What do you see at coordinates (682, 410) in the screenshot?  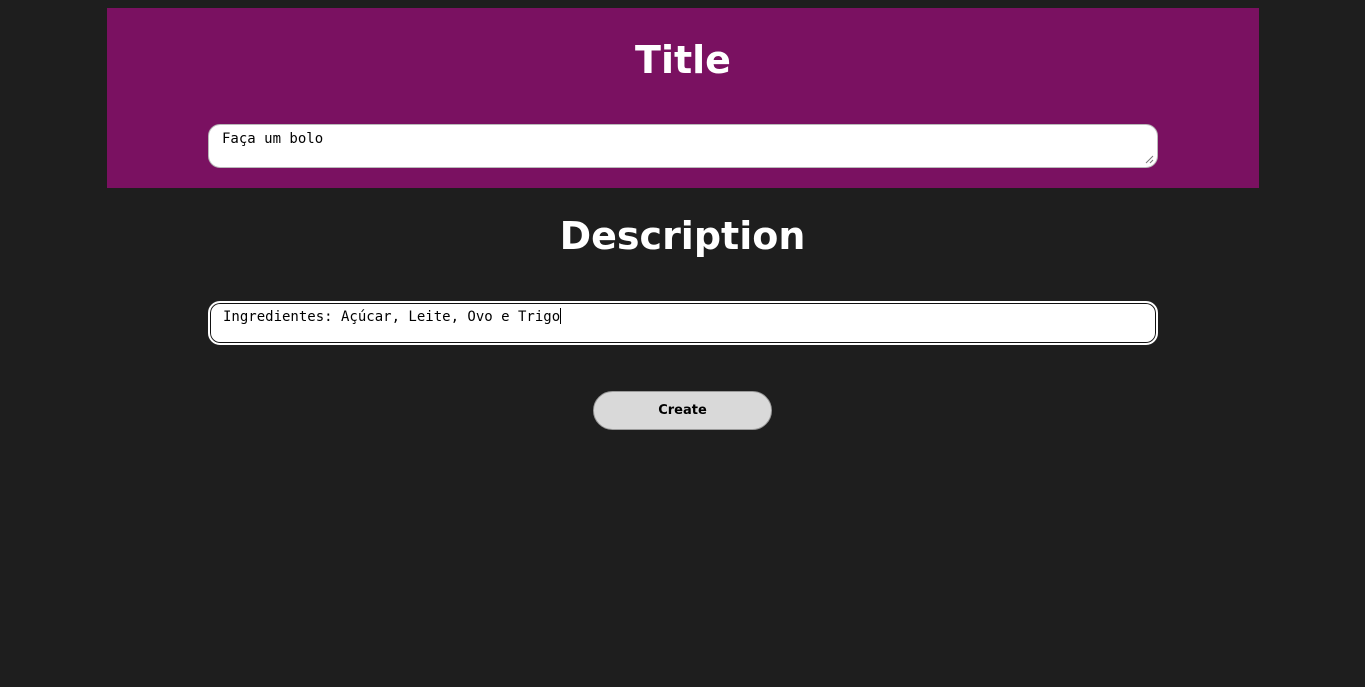 I see `create-button: Create` at bounding box center [682, 410].